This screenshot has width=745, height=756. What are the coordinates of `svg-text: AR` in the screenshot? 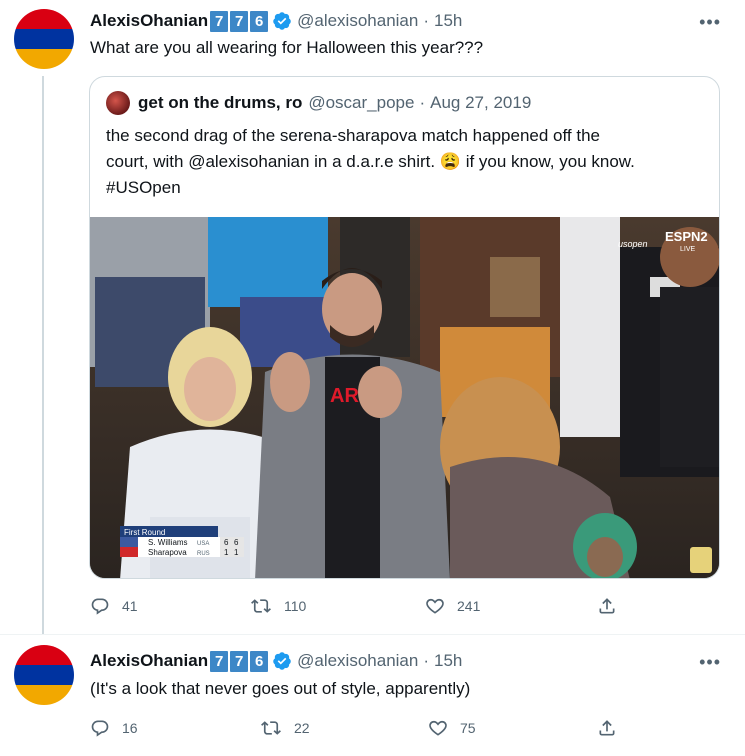 It's located at (344, 396).